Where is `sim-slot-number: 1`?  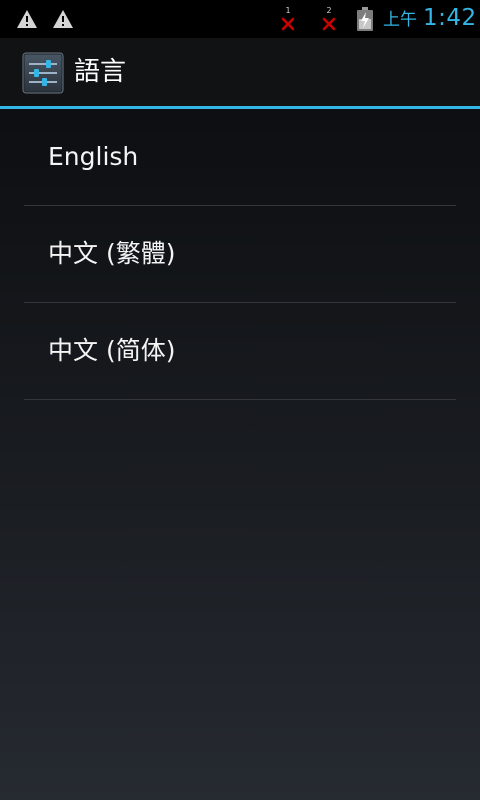
sim-slot-number: 1 is located at coordinates (288, 10).